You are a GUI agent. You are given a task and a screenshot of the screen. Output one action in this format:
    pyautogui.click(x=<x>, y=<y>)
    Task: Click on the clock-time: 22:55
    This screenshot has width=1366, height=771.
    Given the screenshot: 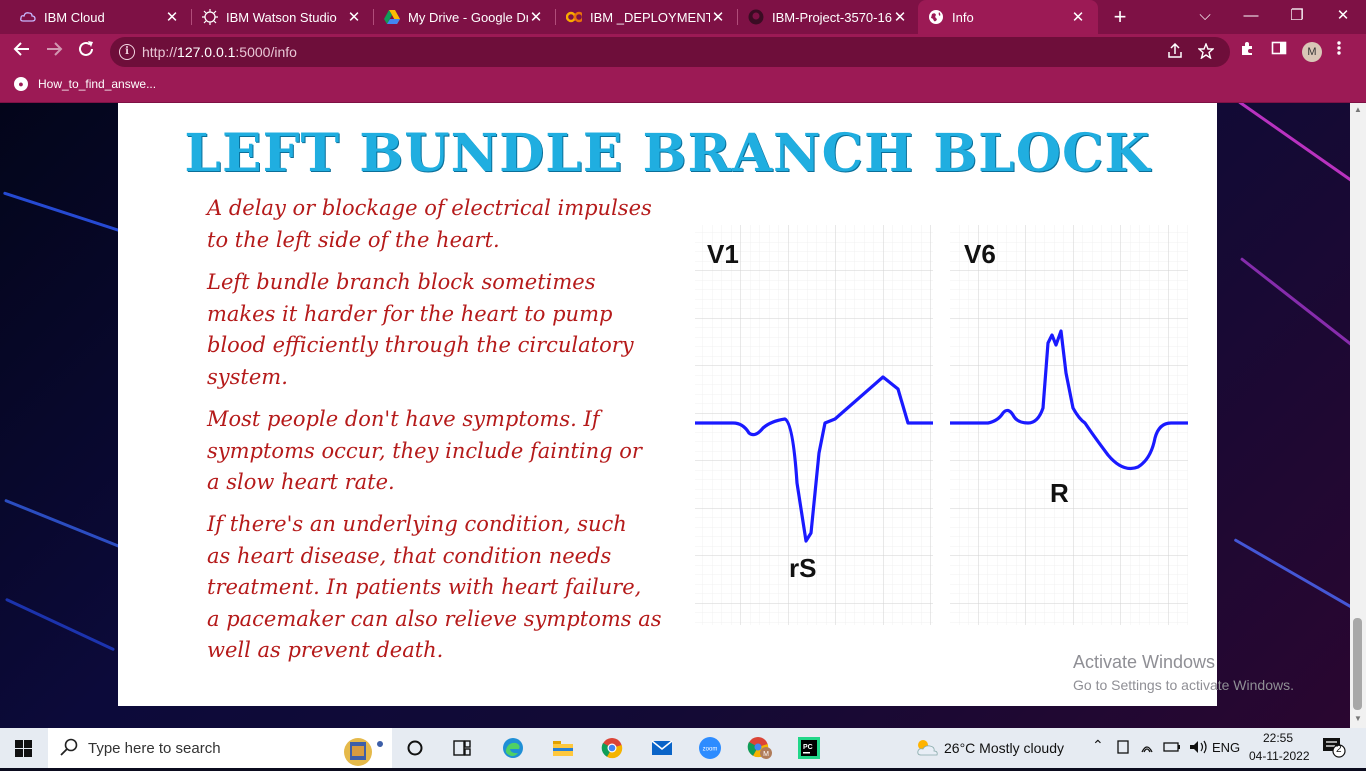 What is the action you would take?
    pyautogui.click(x=1278, y=738)
    